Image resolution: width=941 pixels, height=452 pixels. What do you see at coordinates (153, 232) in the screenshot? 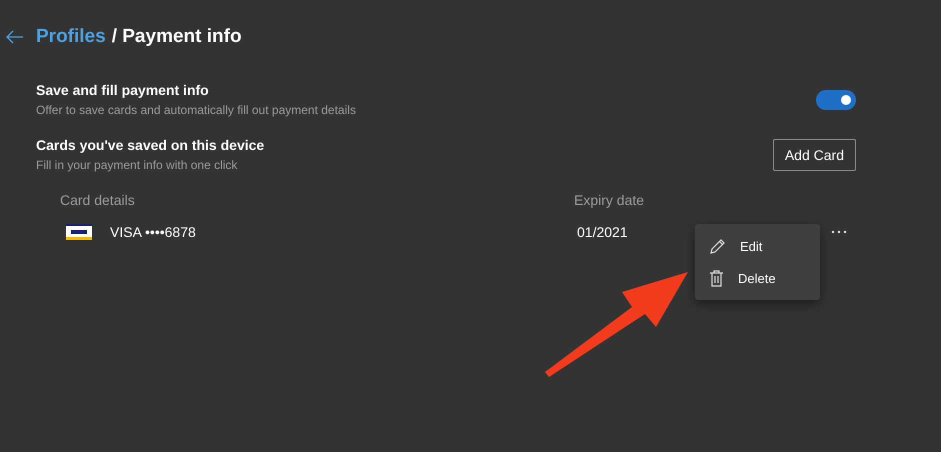
I see `card-number: VISA ••••6878` at bounding box center [153, 232].